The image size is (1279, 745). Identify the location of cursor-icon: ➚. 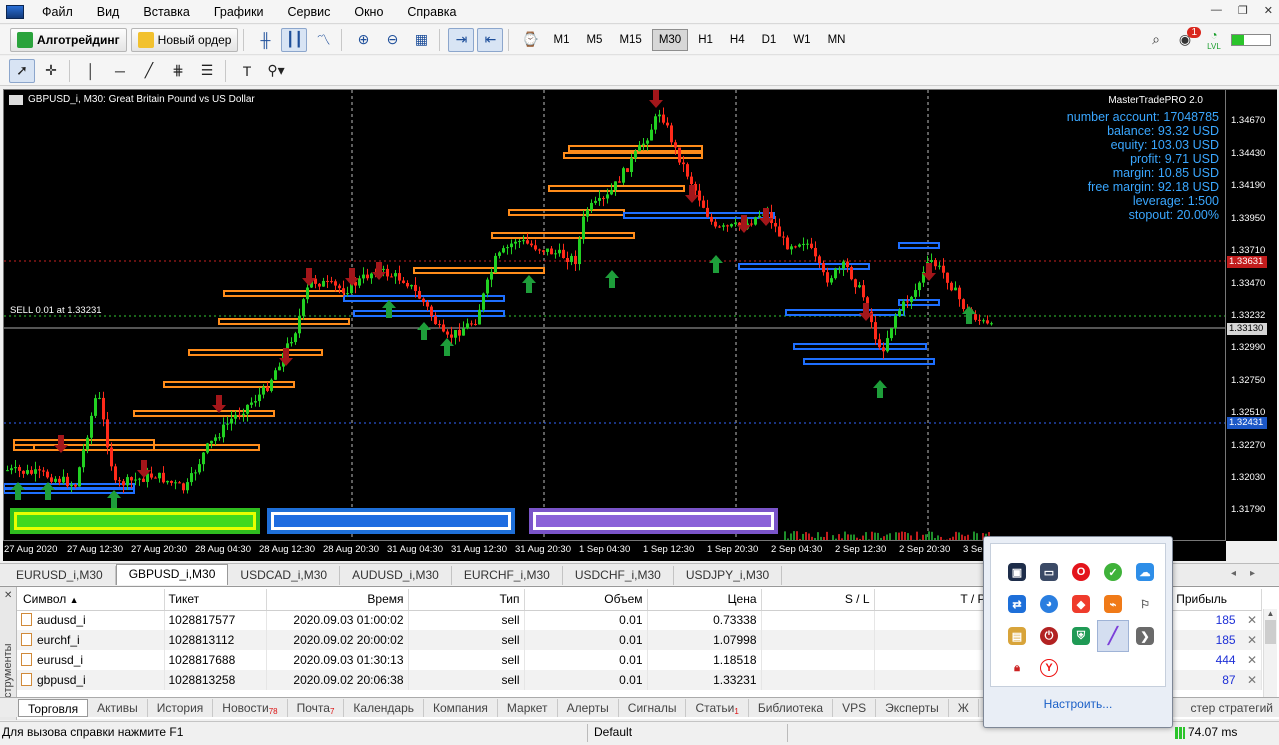
(22, 70).